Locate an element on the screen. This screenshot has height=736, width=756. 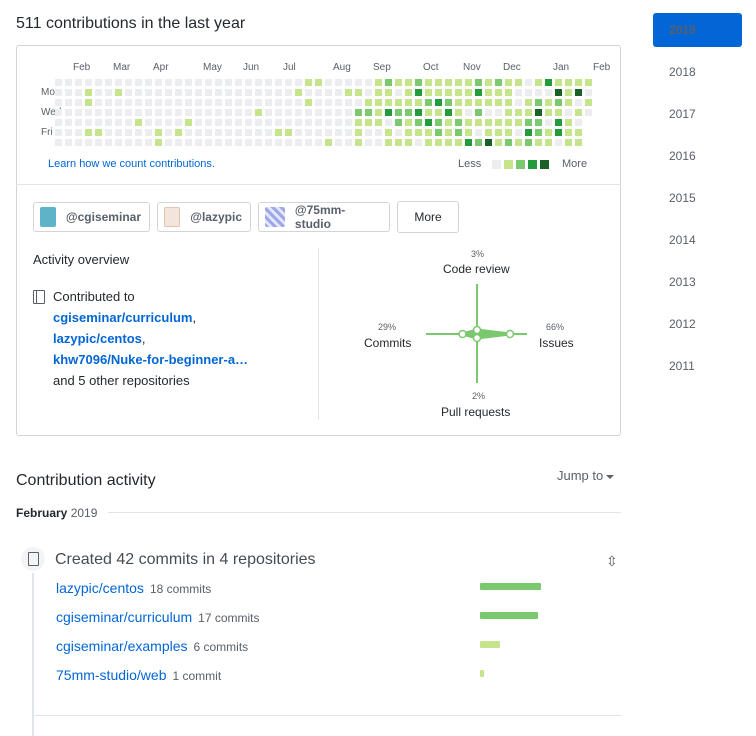
commit-count: 17 commits is located at coordinates (228, 618).